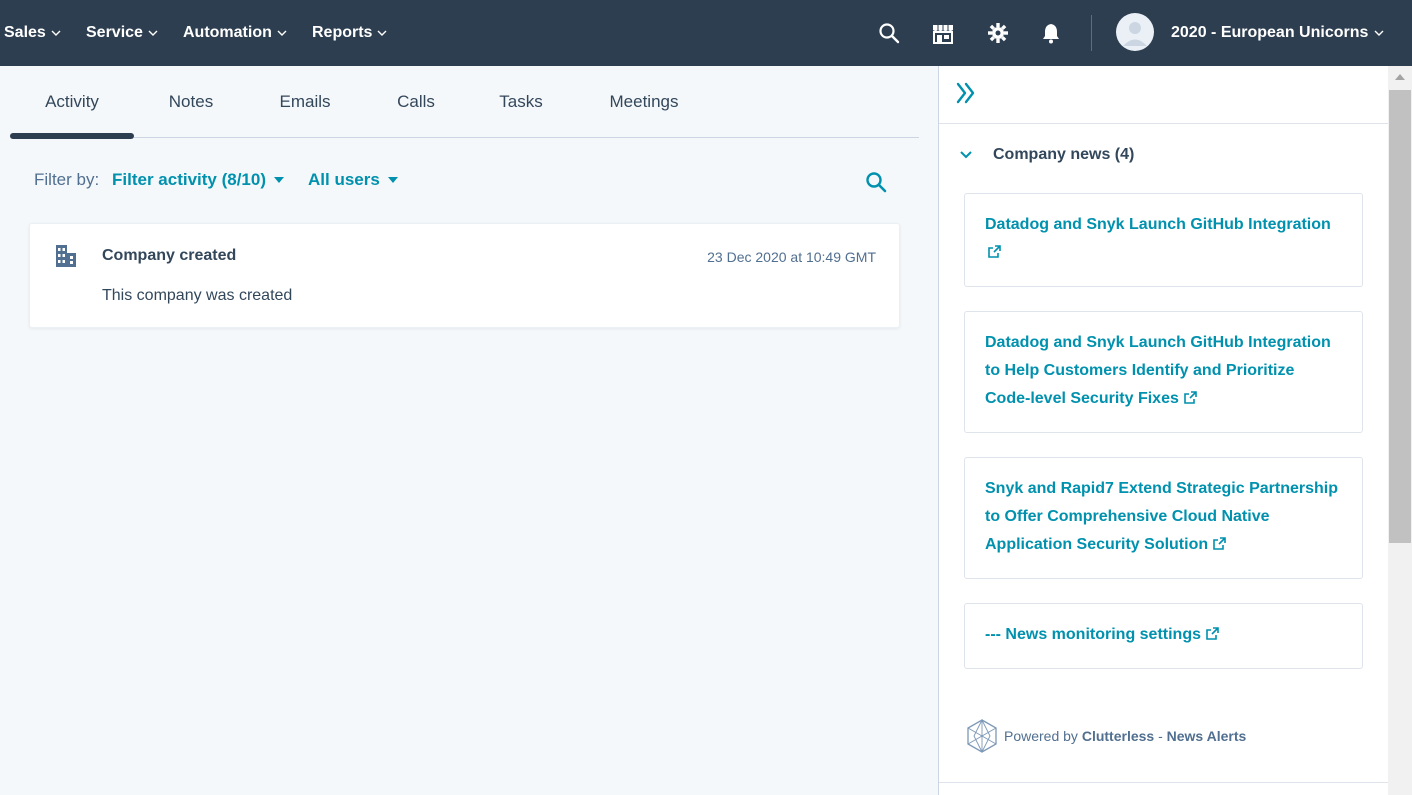 The image size is (1412, 795). I want to click on powered-by: Powered by Clutterless - News Alerts, so click(1105, 736).